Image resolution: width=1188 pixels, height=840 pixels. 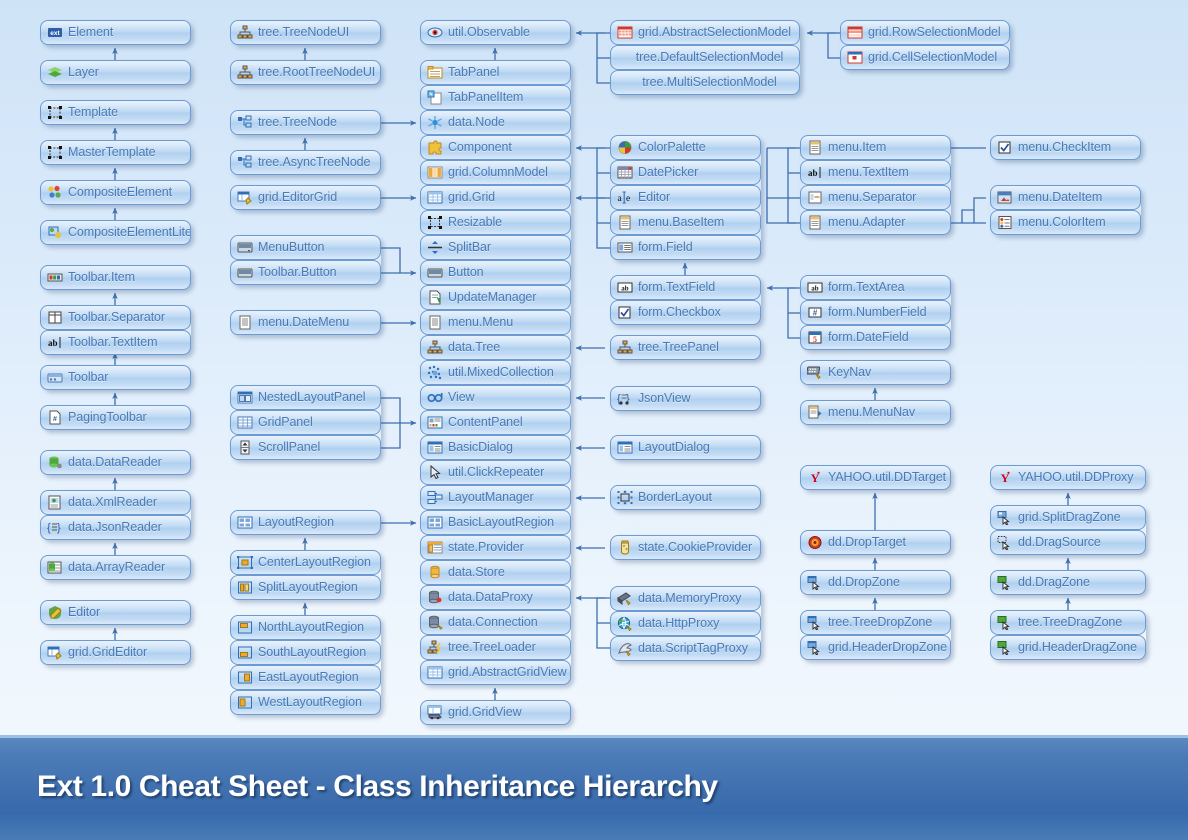 What do you see at coordinates (1068, 622) in the screenshot?
I see `class-box: tree.TreeDragZone` at bounding box center [1068, 622].